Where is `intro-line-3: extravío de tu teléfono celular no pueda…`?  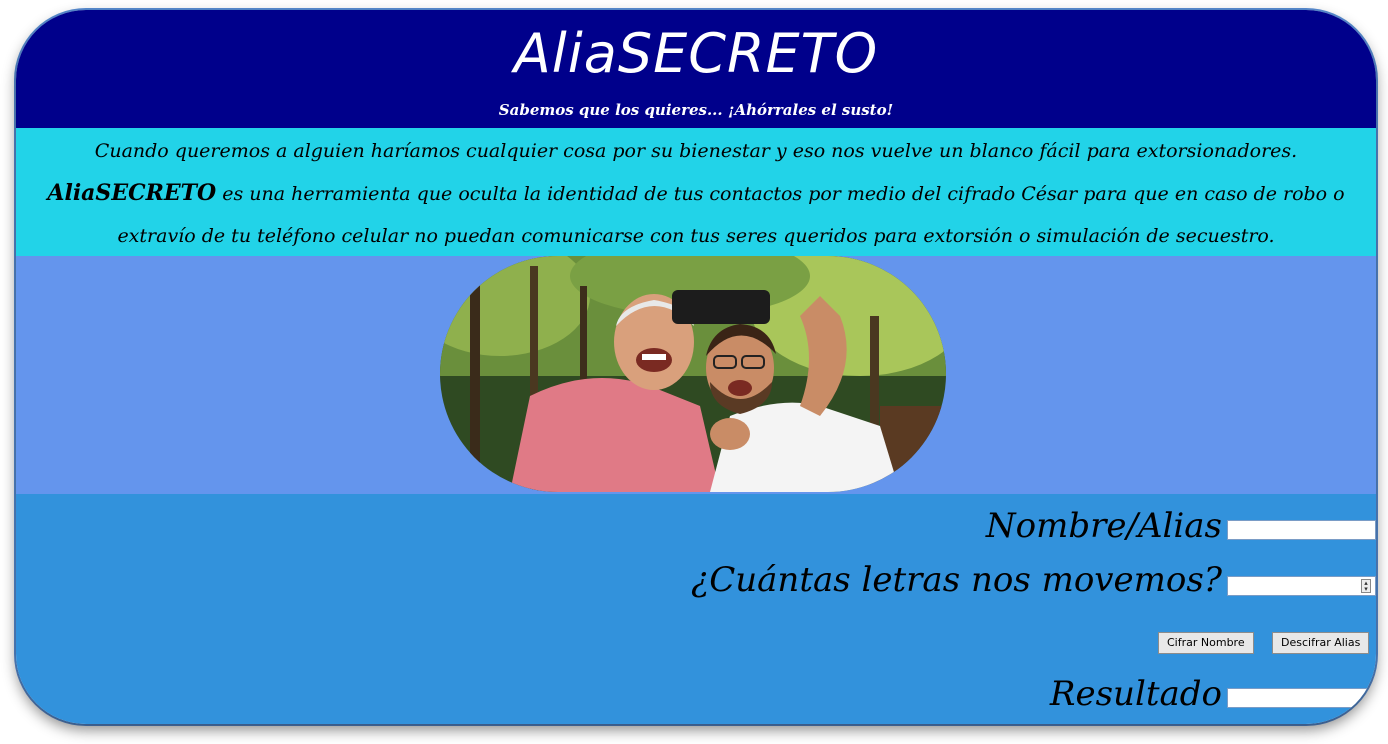 intro-line-3: extravío de tu teléfono celular no pueda… is located at coordinates (696, 236).